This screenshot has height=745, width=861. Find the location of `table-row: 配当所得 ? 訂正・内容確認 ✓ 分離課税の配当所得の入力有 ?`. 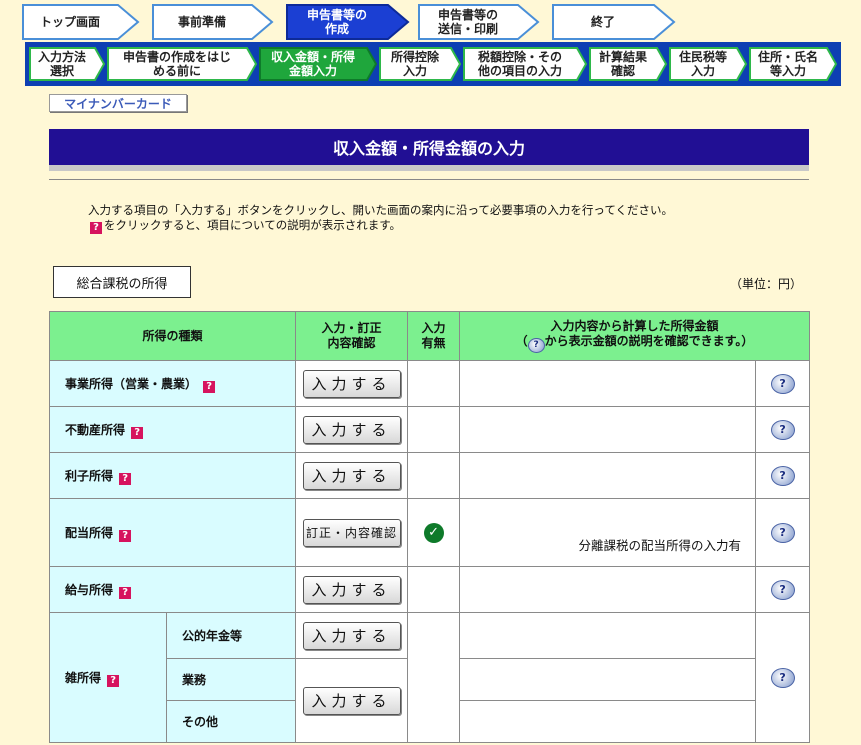

table-row: 配当所得 ? 訂正・内容確認 ✓ 分離課税の配当所得の入力有 ? is located at coordinates (429, 532).